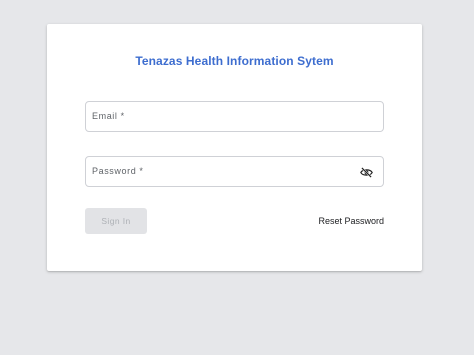 The width and height of the screenshot is (474, 355). I want to click on email-input, so click(234, 116).